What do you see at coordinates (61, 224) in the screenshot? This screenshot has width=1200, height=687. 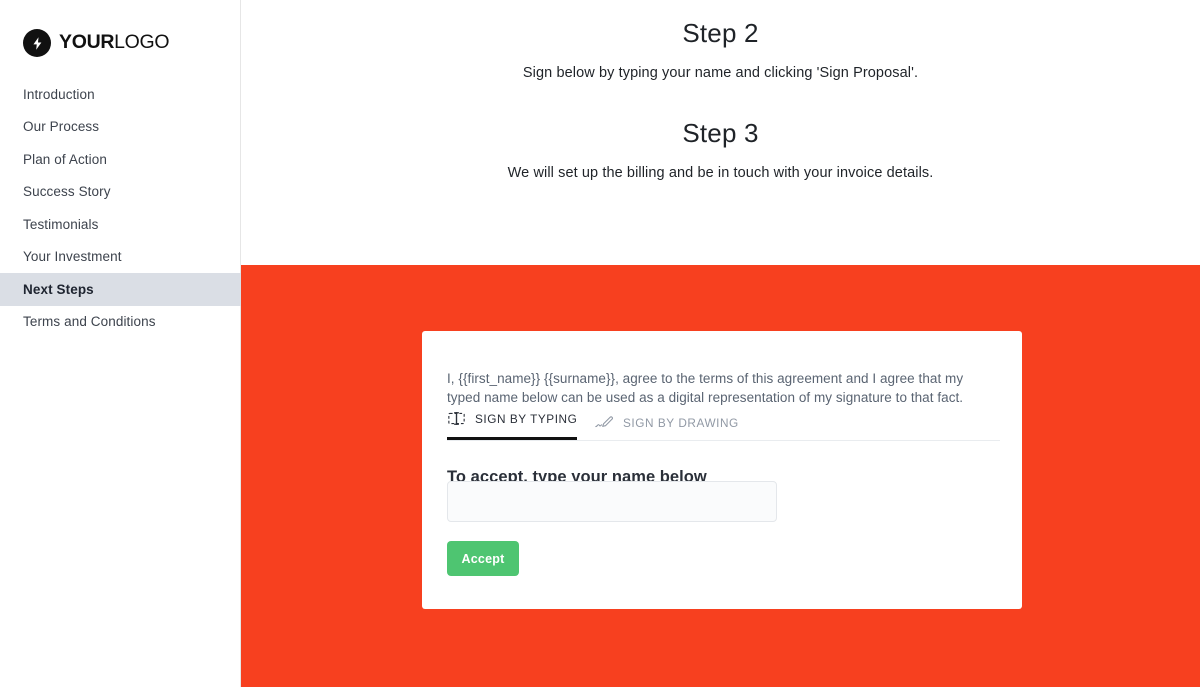 I see `sidebar-item-label: Testimonials` at bounding box center [61, 224].